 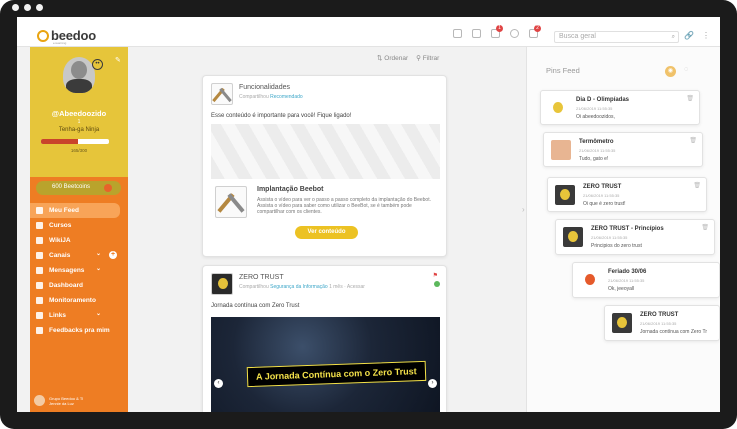 I want to click on pin-message: Ok, jeeoyall, so click(x=621, y=289).